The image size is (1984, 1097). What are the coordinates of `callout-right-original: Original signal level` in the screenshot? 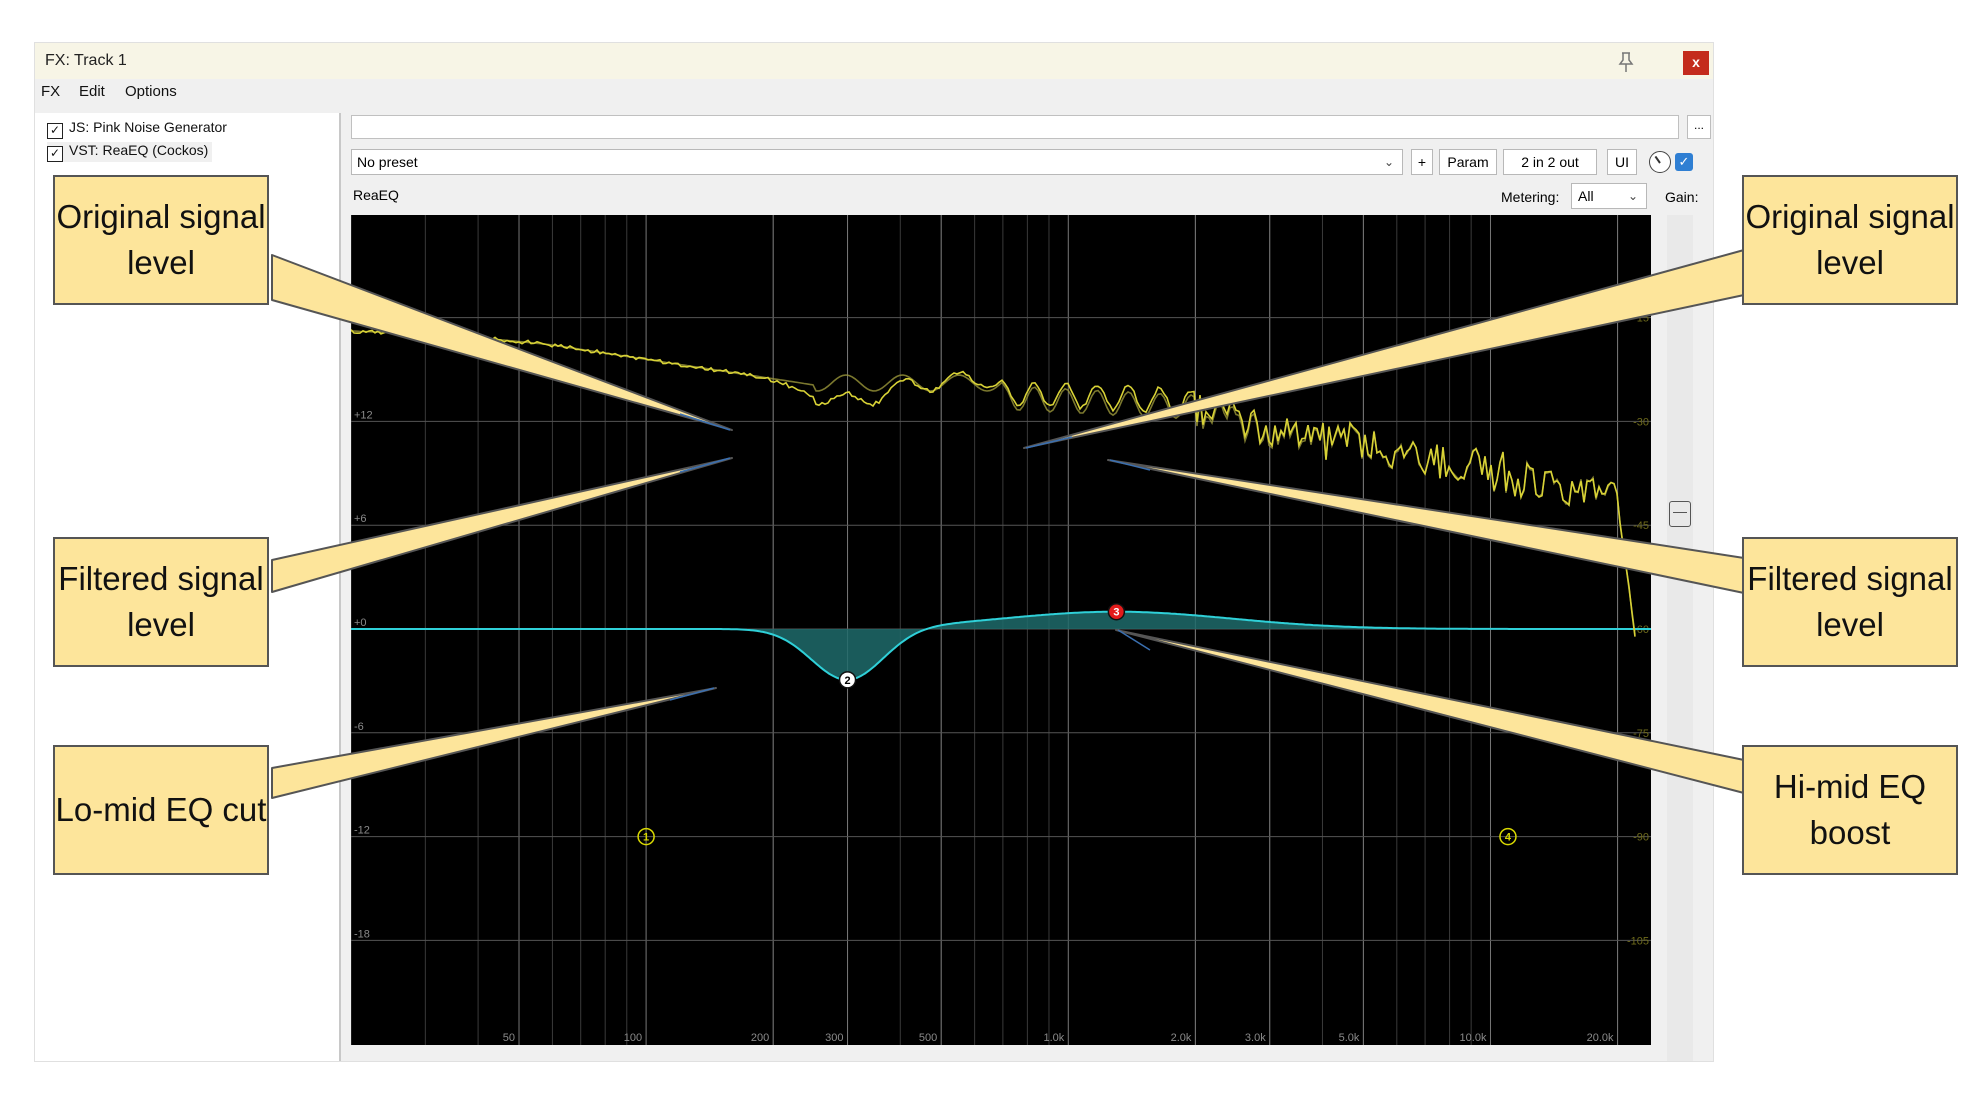 It's located at (1850, 240).